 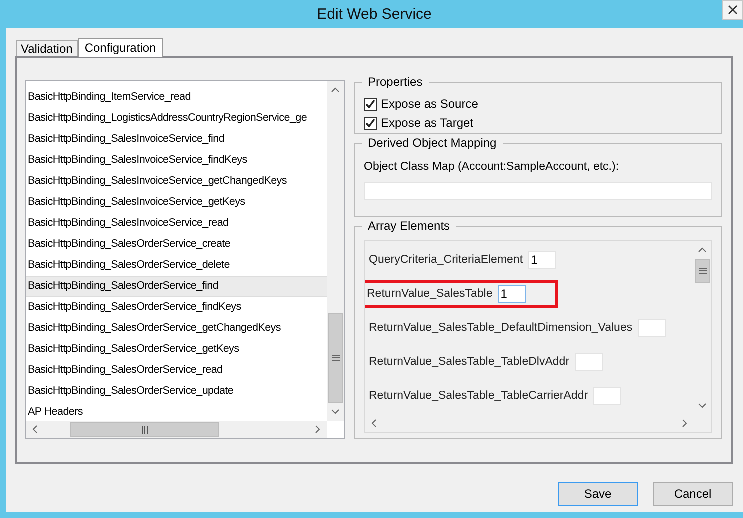 What do you see at coordinates (176, 349) in the screenshot?
I see `list-item: BasicHttpBinding_SalesOrderService_getKeys` at bounding box center [176, 349].